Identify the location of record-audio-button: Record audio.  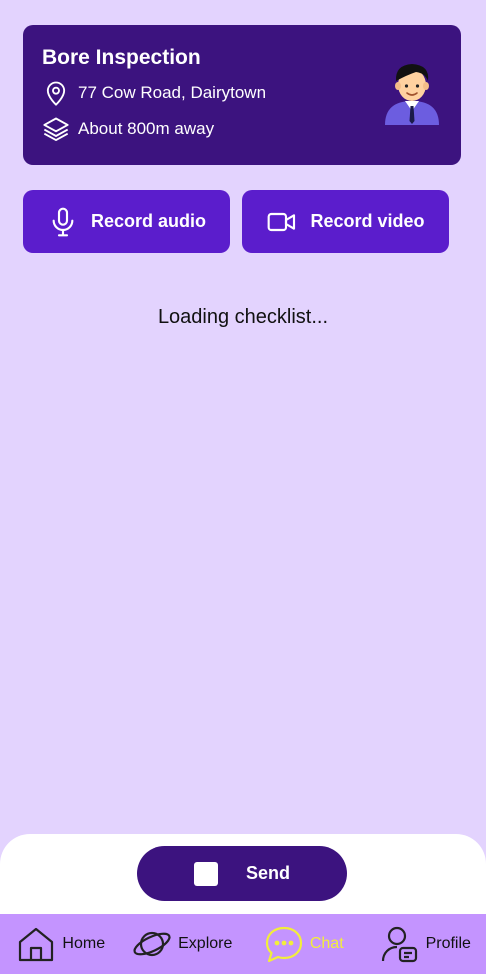
(126, 221).